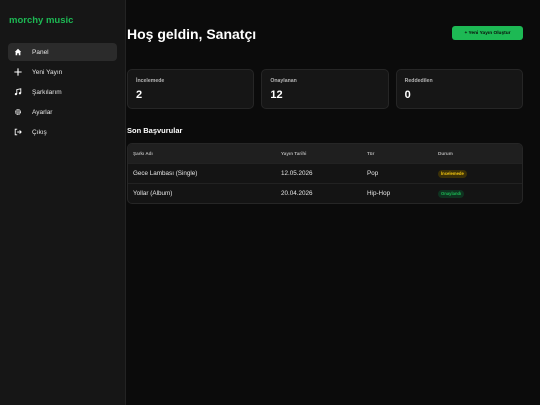  Describe the element at coordinates (18, 132) in the screenshot. I see `logout-icon` at that location.